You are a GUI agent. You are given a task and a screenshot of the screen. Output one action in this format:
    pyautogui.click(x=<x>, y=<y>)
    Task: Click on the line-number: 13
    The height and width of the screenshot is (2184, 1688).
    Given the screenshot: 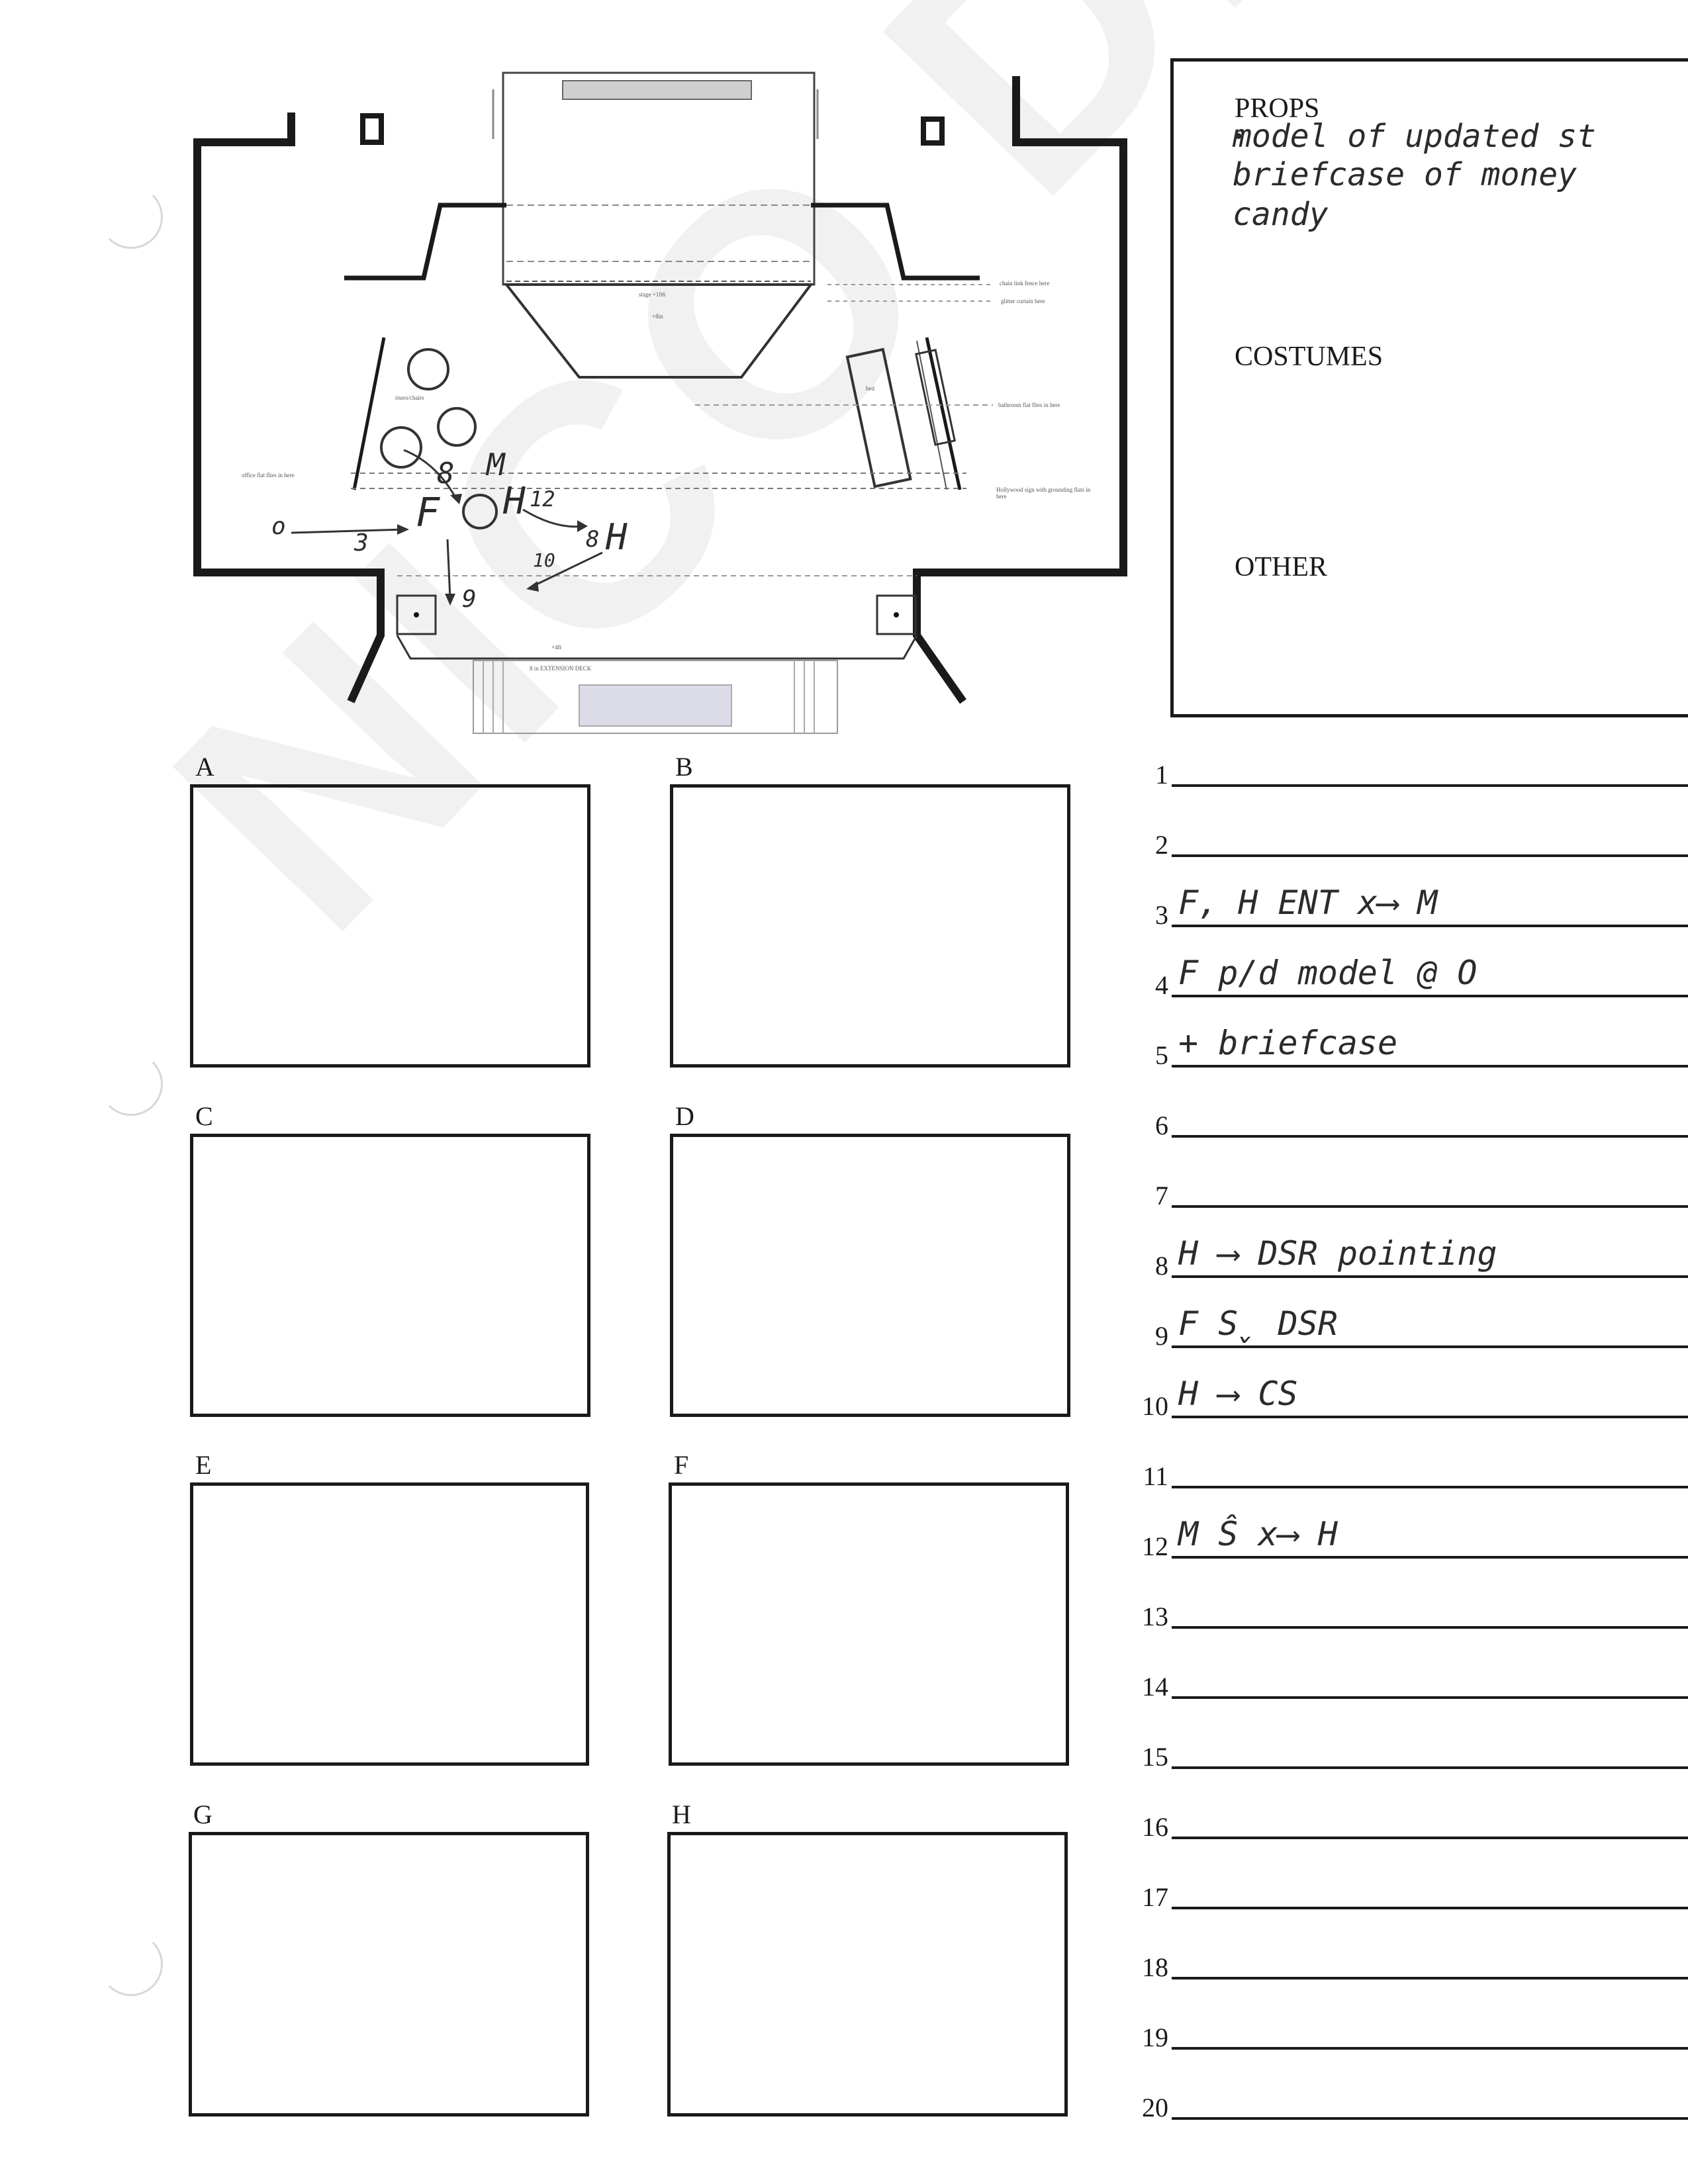 What is the action you would take?
    pyautogui.click(x=1155, y=1616)
    